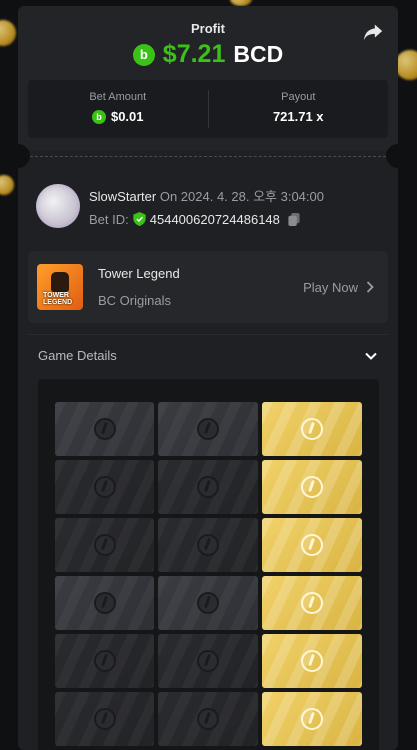 The width and height of the screenshot is (417, 750). Describe the element at coordinates (134, 300) in the screenshot. I see `game-provider: BC Originals` at that location.